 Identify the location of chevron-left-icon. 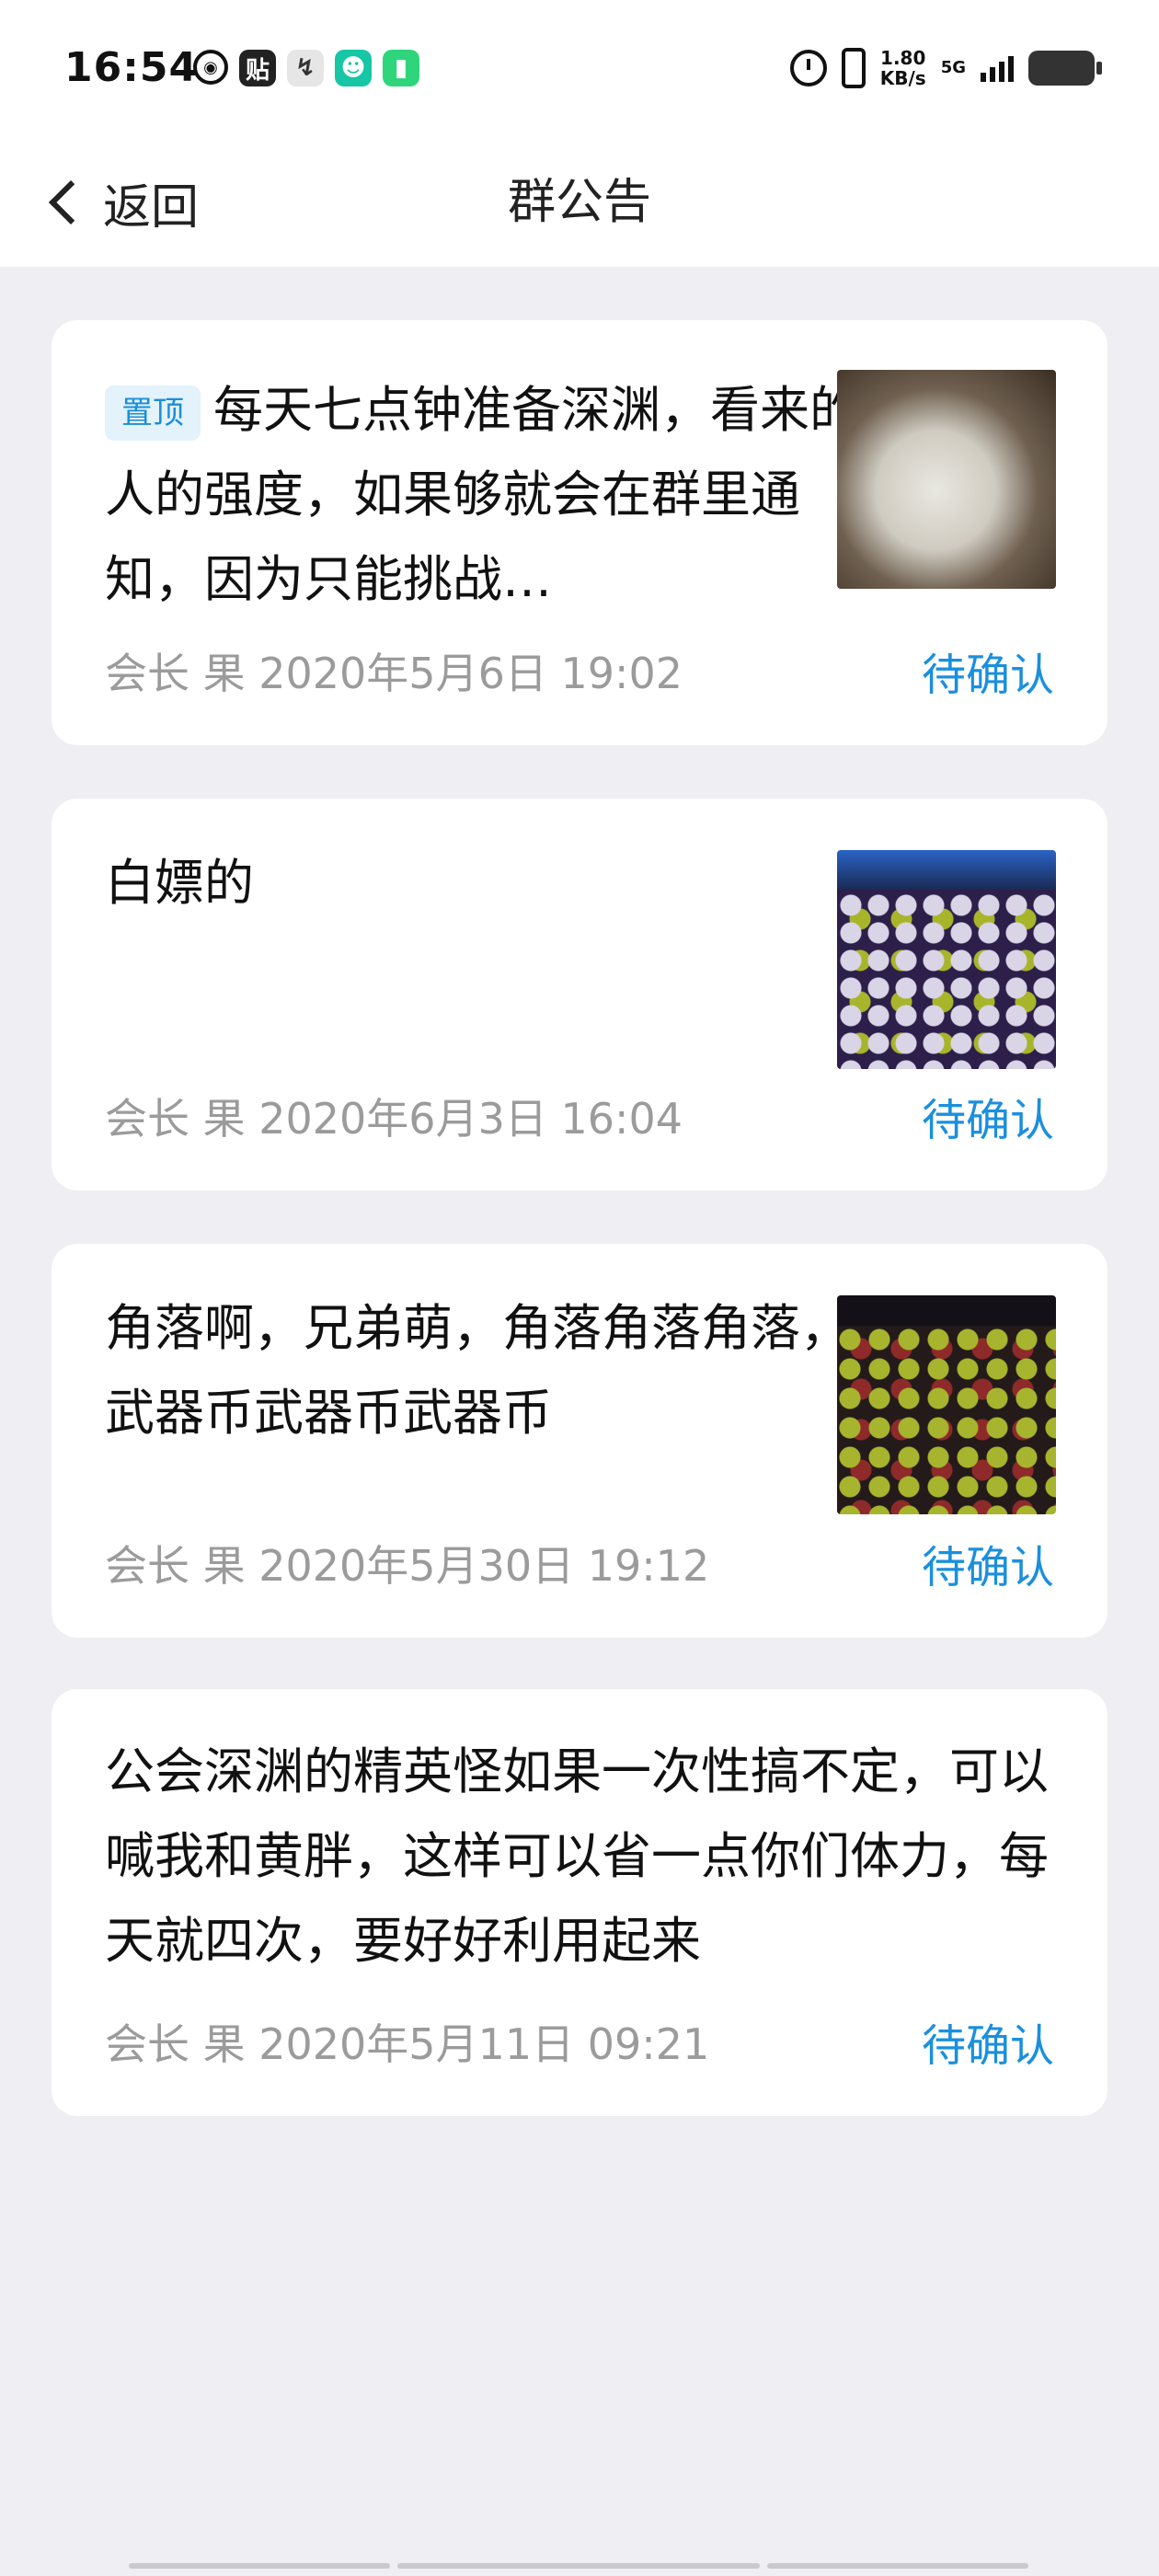
(71, 202).